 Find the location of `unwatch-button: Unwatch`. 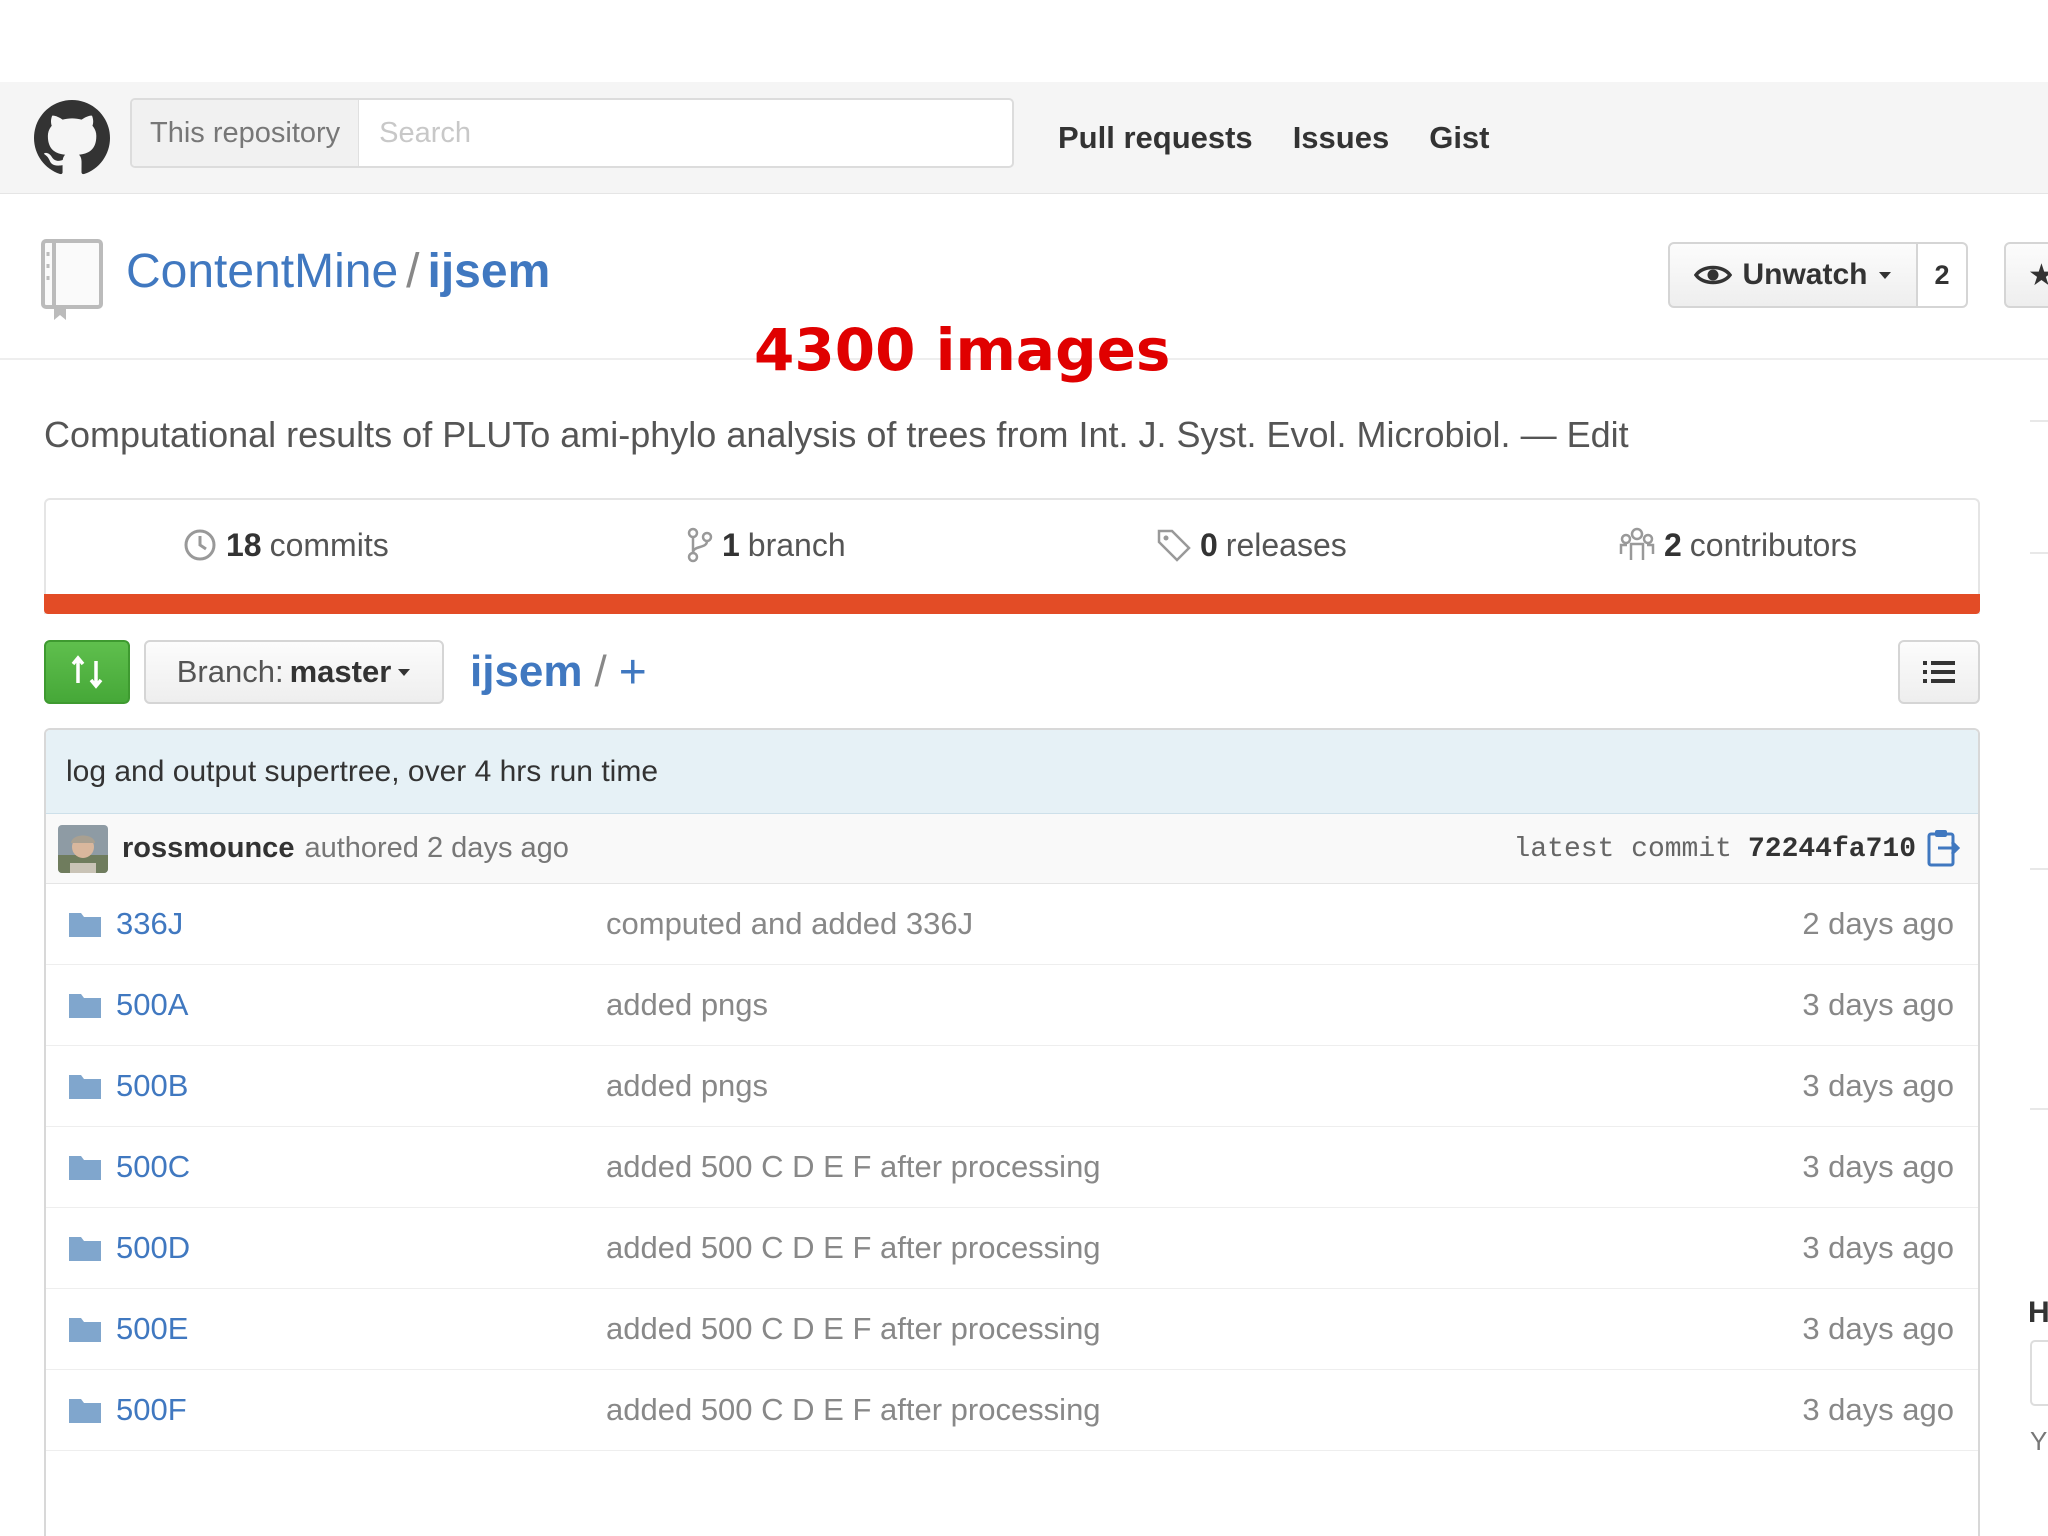

unwatch-button: Unwatch is located at coordinates (1793, 275).